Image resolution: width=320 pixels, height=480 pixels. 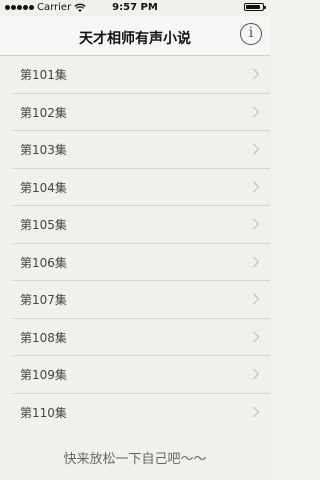 I want to click on episode-label: 第110集, so click(x=43, y=412).